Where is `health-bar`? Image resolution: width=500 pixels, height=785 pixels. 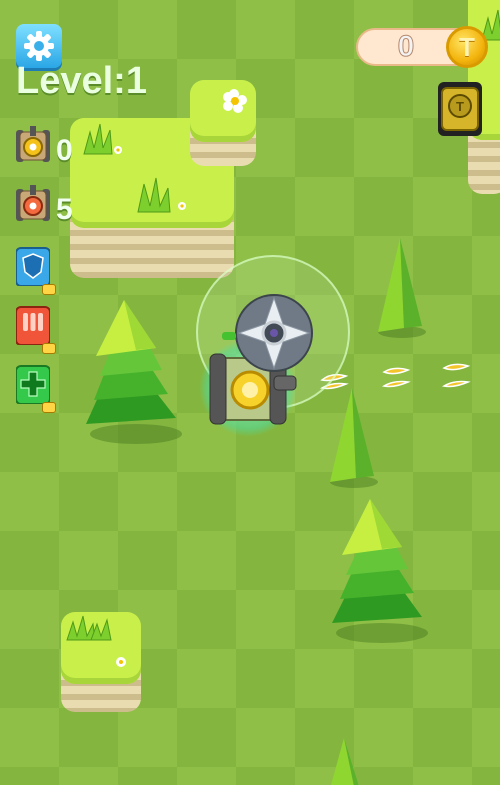
health-bar is located at coordinates (229, 336).